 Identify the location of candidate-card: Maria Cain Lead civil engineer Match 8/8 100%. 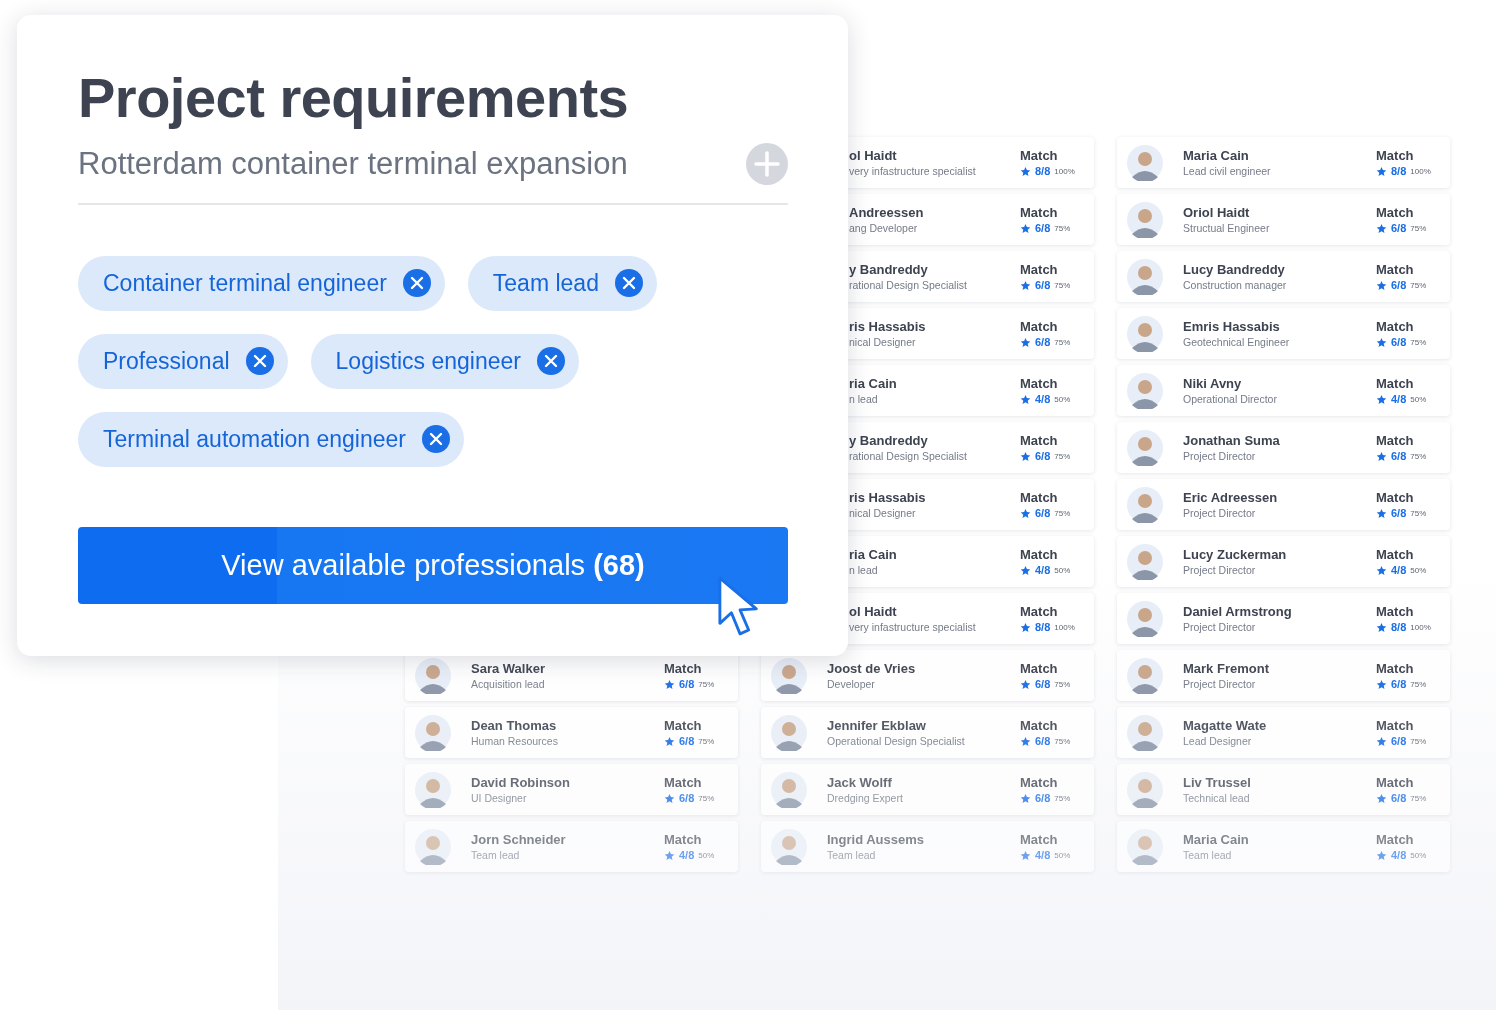
(1283, 162).